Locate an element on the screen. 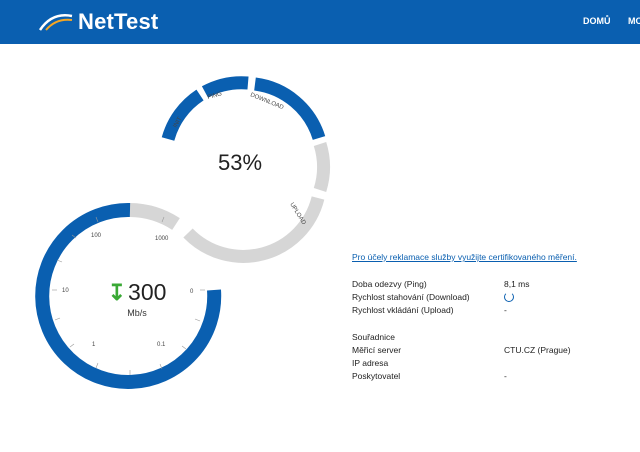  speed-unit: Mb/s is located at coordinates (137, 313).